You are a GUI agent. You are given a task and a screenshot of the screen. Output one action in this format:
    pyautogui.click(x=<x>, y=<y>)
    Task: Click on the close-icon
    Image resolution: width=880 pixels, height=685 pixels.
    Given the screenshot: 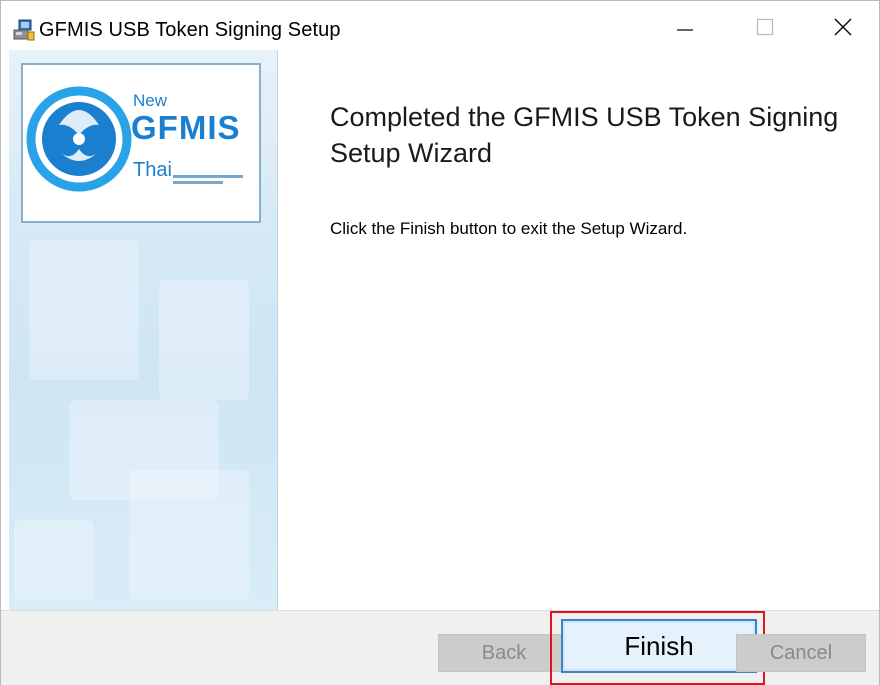 What is the action you would take?
    pyautogui.click(x=843, y=27)
    